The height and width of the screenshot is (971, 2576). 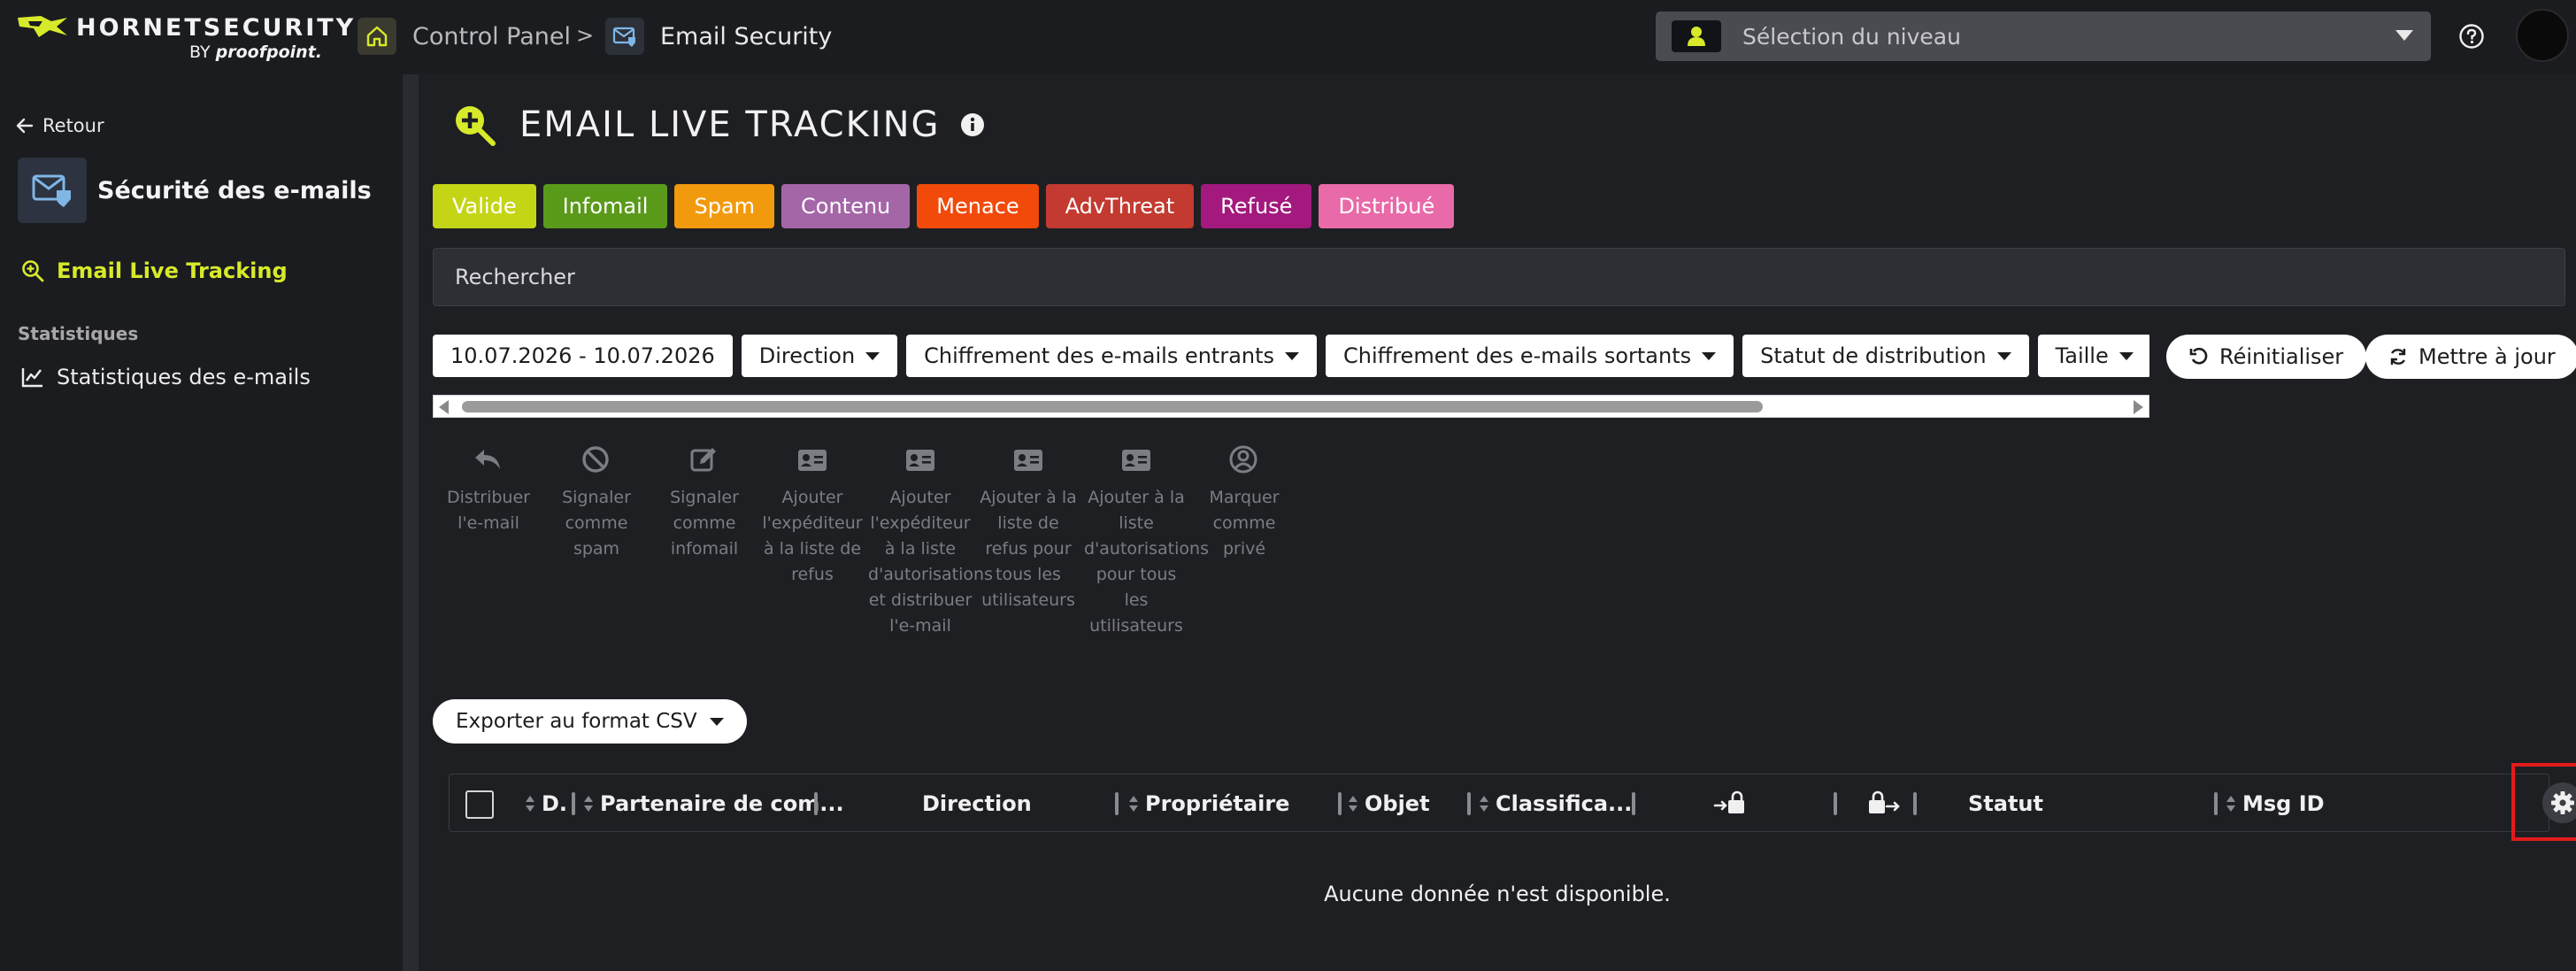 I want to click on column-header-inbound-encryption, so click(x=1729, y=803).